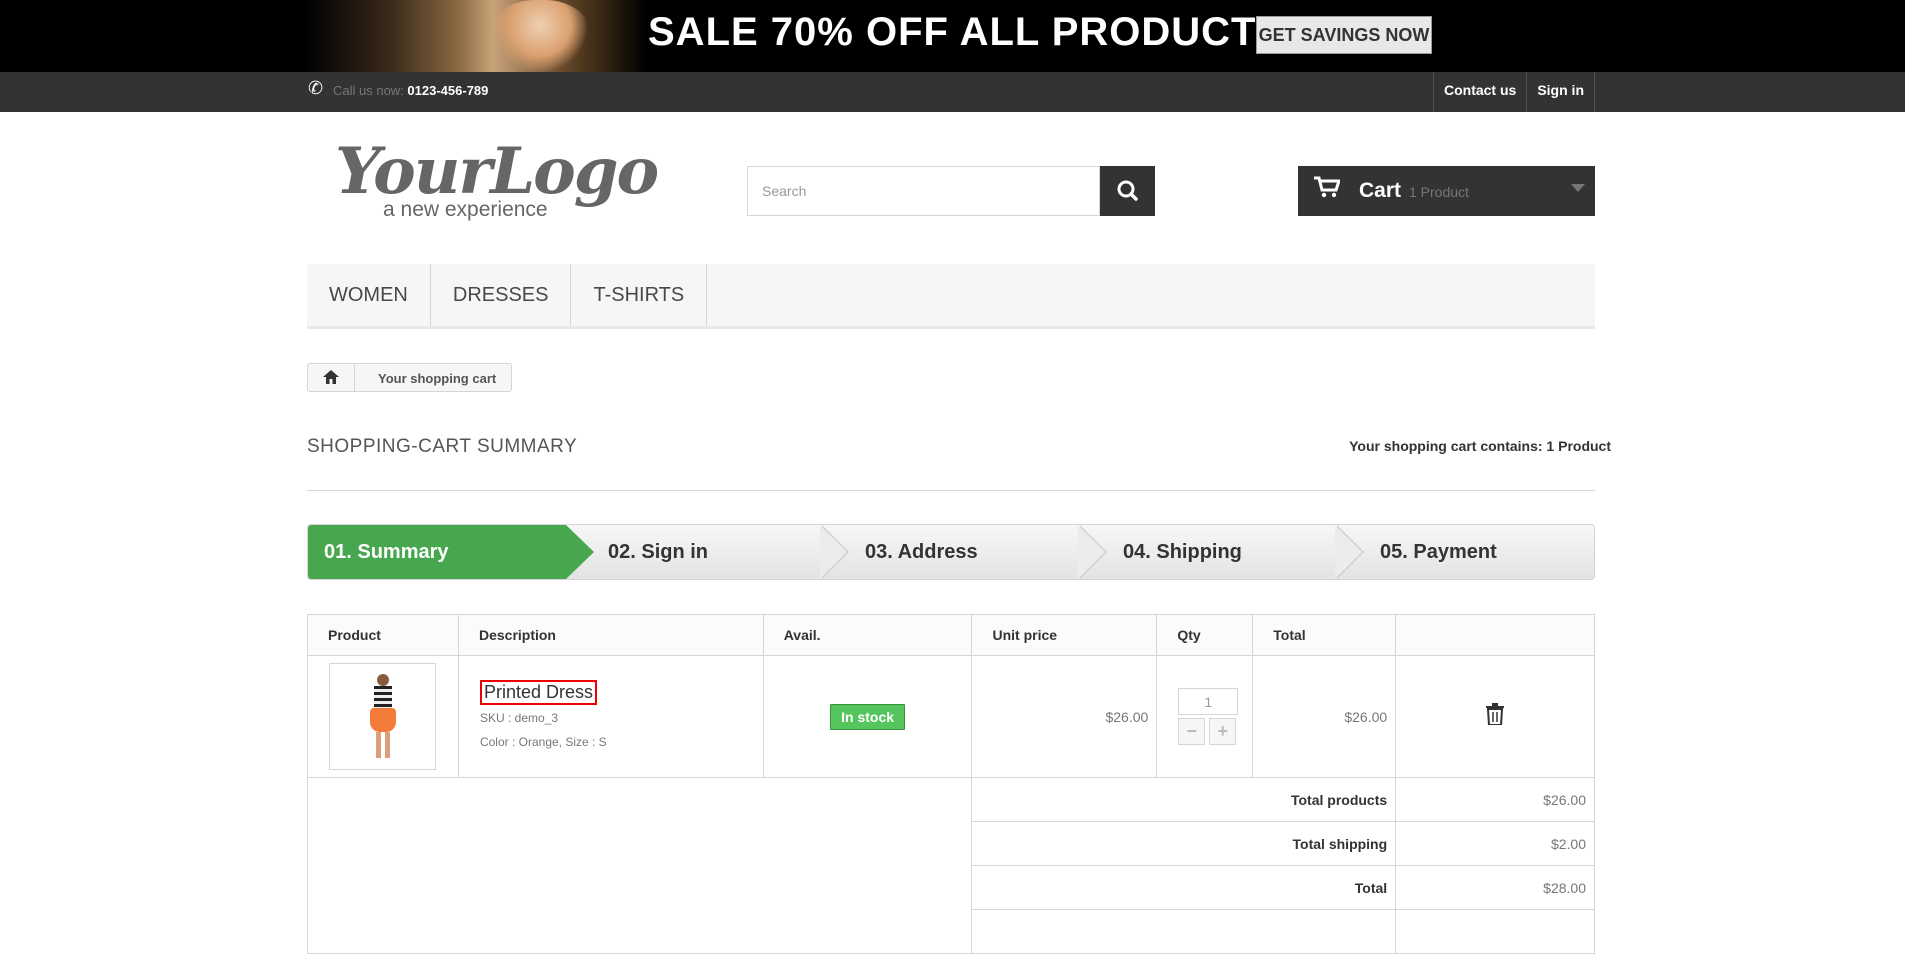 The width and height of the screenshot is (1921, 954). What do you see at coordinates (1184, 843) in the screenshot?
I see `total-shipping-label: Total shipping` at bounding box center [1184, 843].